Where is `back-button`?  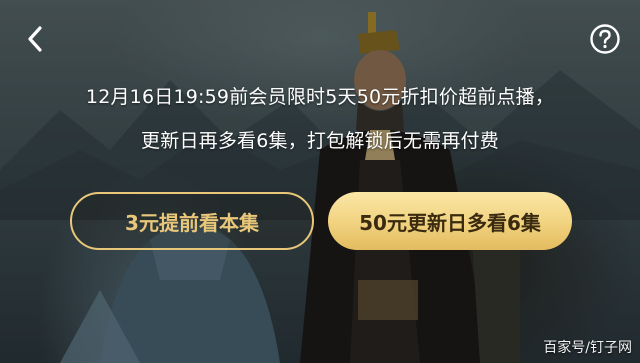 back-button is located at coordinates (35, 39).